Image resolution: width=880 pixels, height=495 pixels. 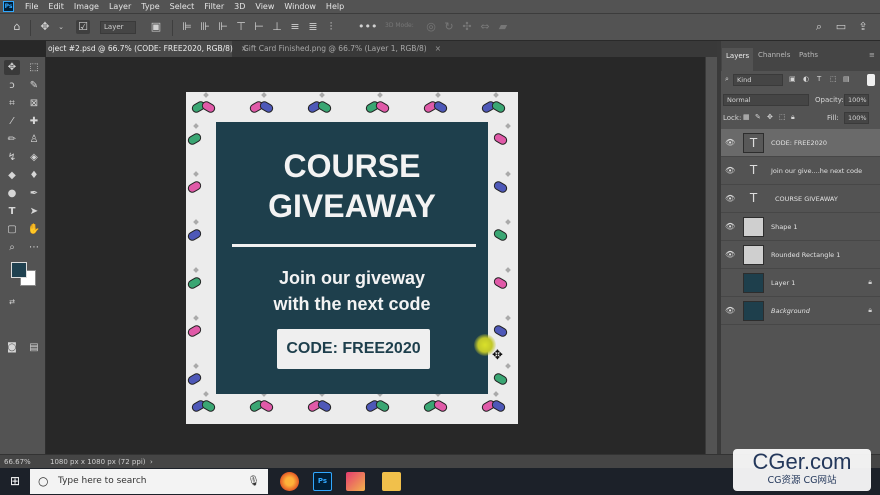 I want to click on share-icon: ⇪, so click(x=863, y=27).